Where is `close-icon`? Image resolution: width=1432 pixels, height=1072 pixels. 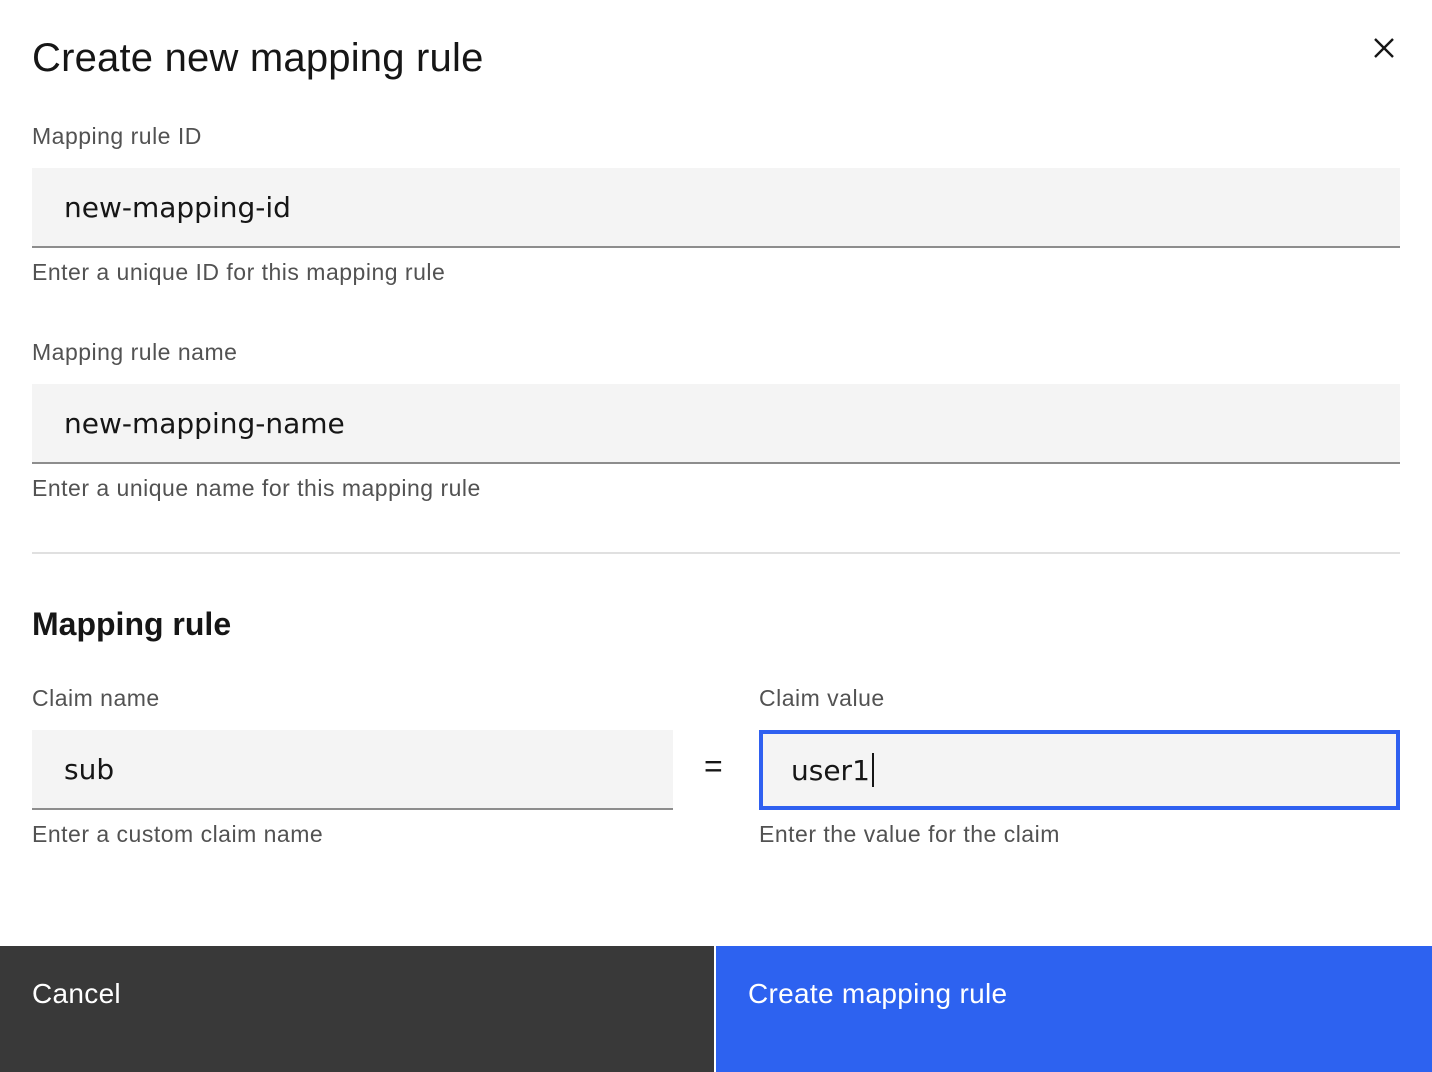 close-icon is located at coordinates (1384, 48).